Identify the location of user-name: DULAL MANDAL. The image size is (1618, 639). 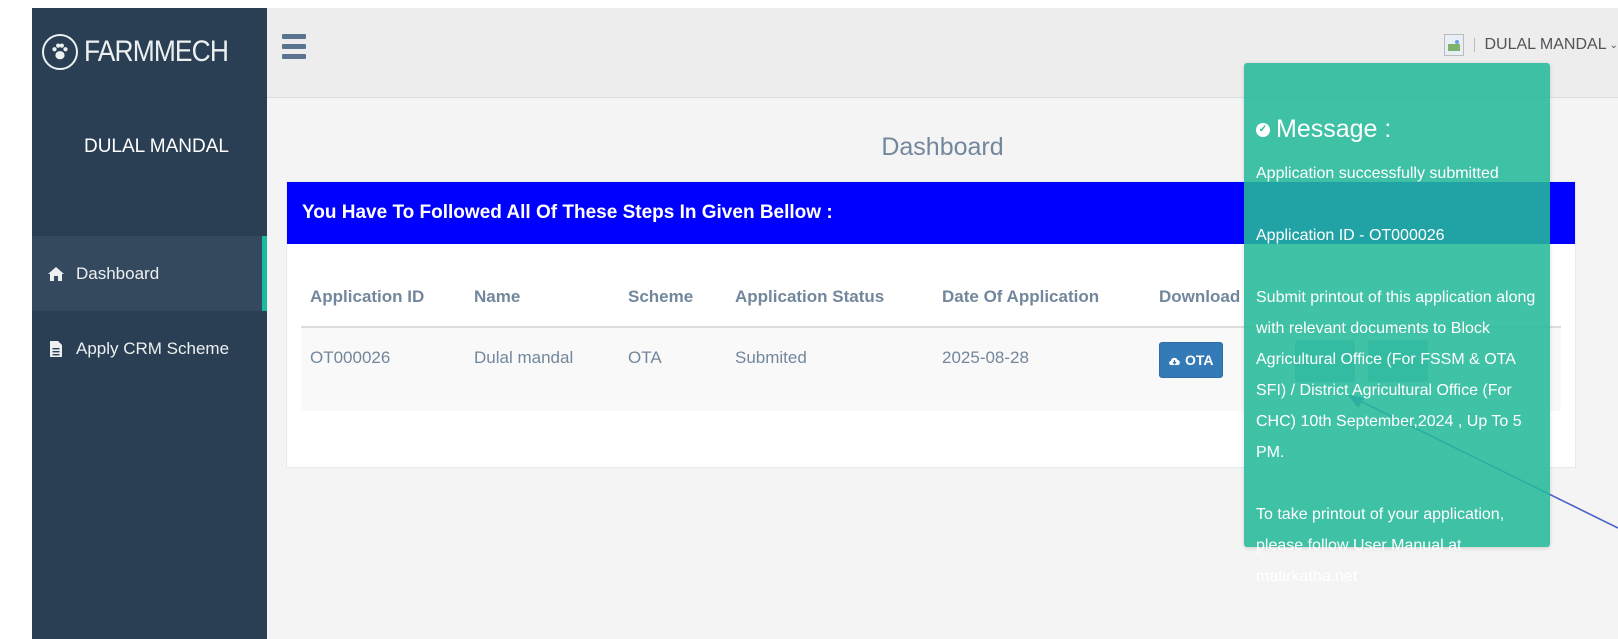
(1545, 44).